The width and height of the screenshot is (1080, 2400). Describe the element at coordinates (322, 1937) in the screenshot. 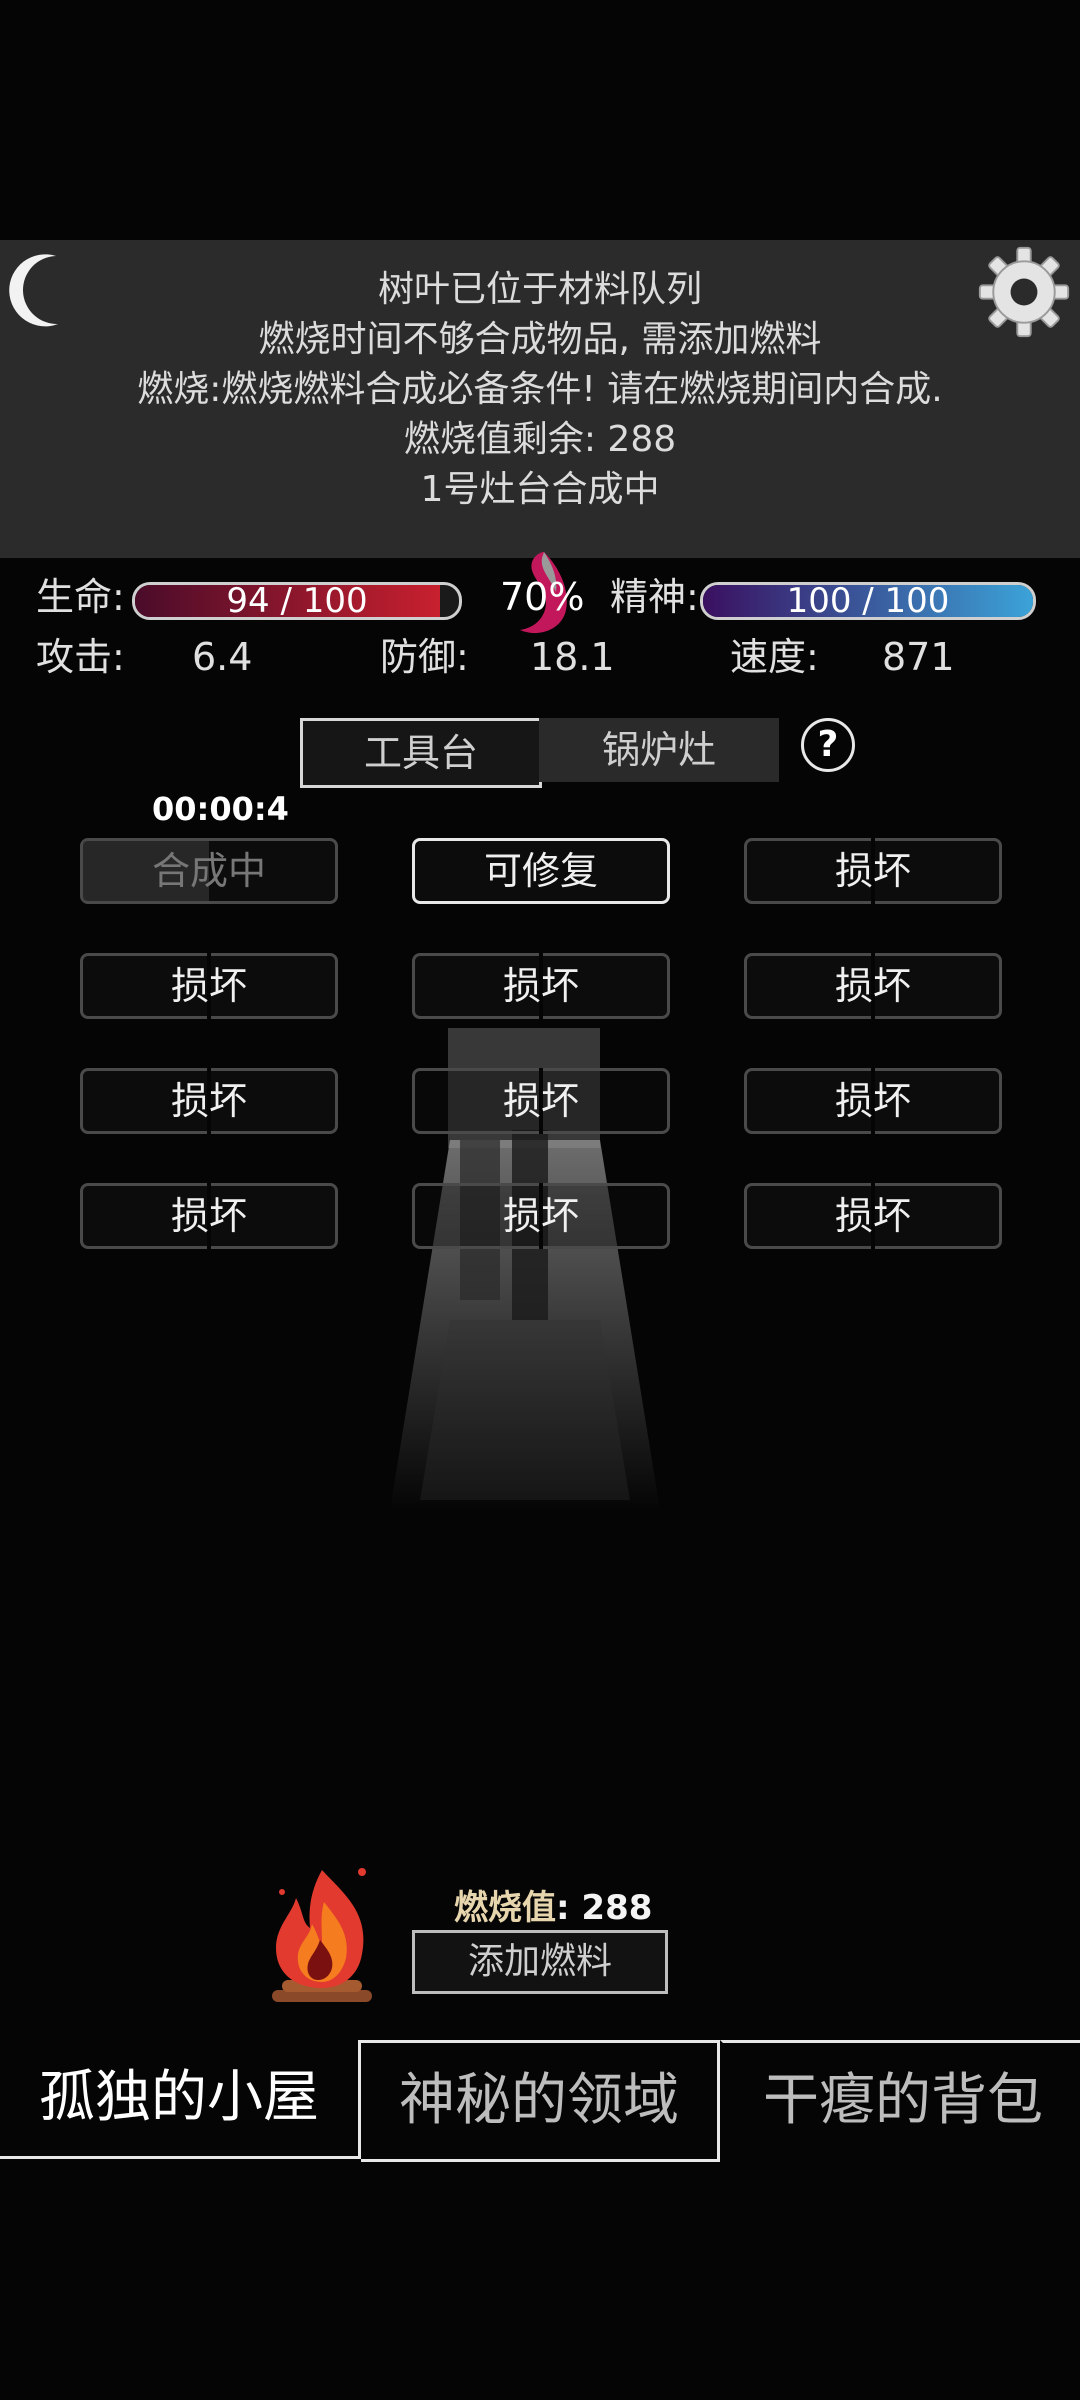

I see `campfire-icon` at that location.